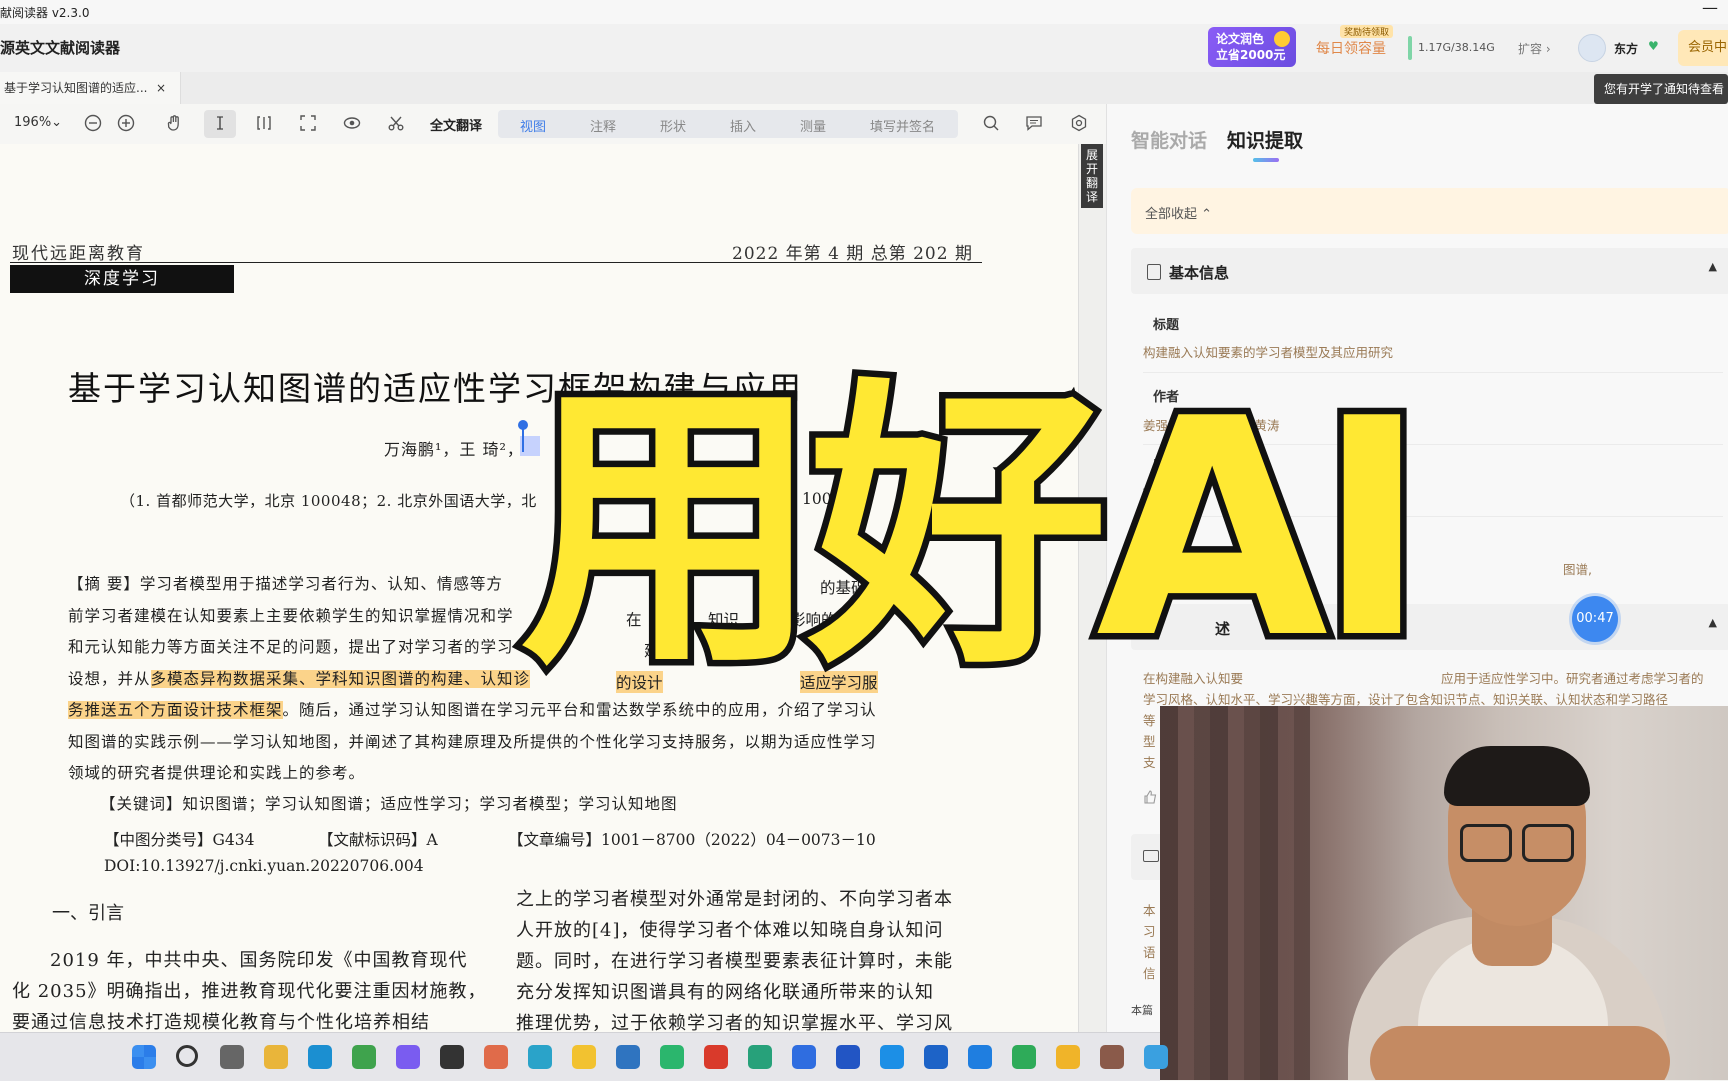 This screenshot has width=1728, height=1081. I want to click on split-view-icon, so click(264, 123).